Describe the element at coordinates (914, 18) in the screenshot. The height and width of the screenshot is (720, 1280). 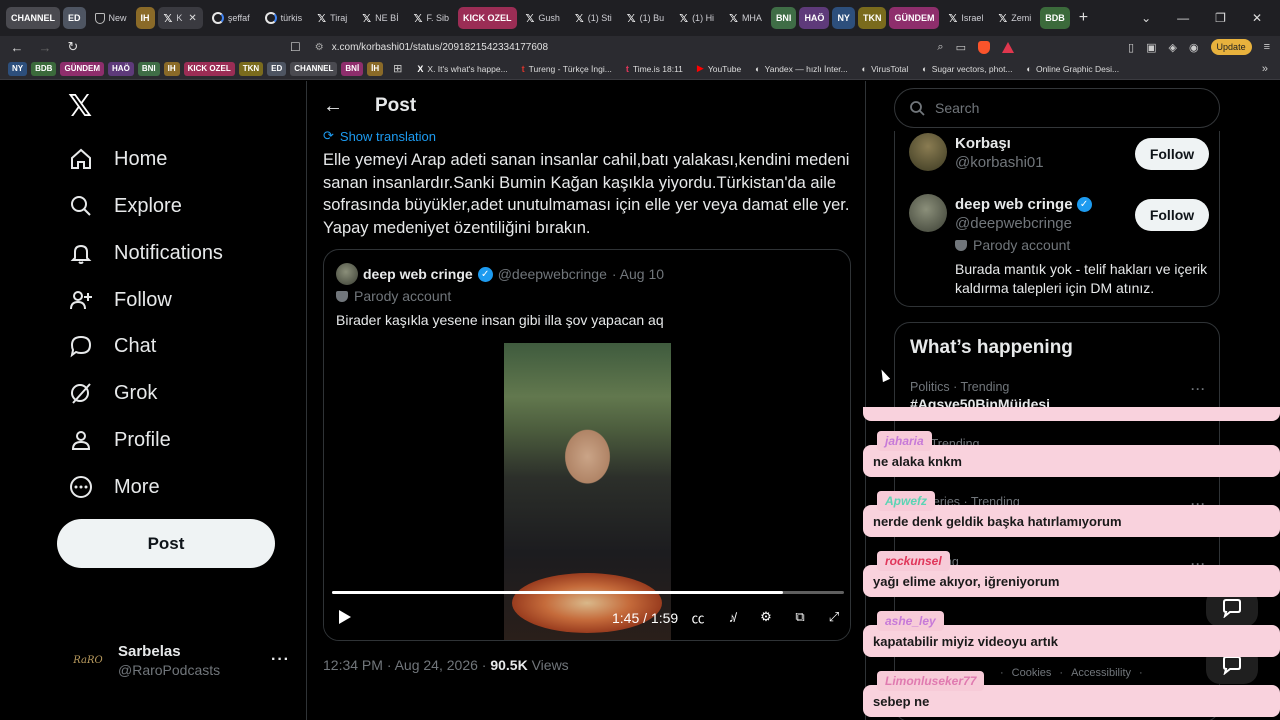
I see `browser-tab: GÜNDEM` at that location.